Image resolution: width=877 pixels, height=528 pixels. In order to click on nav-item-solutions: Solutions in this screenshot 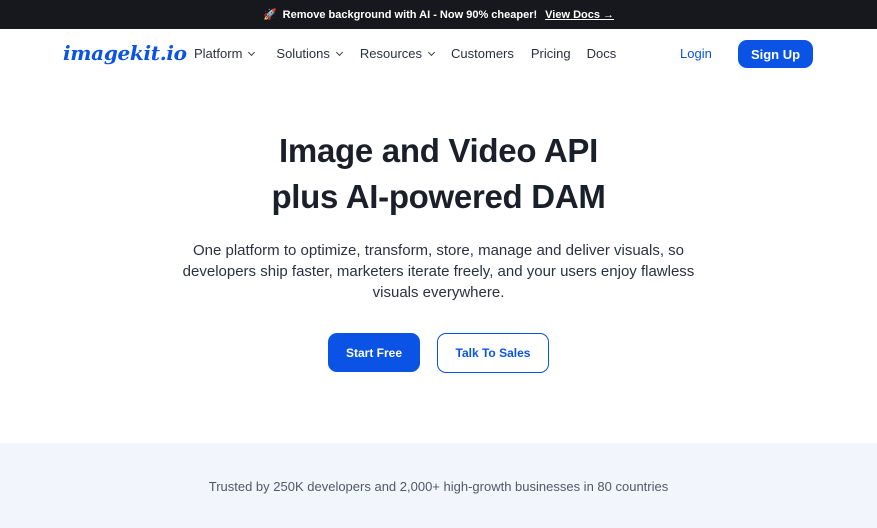, I will do `click(309, 53)`.